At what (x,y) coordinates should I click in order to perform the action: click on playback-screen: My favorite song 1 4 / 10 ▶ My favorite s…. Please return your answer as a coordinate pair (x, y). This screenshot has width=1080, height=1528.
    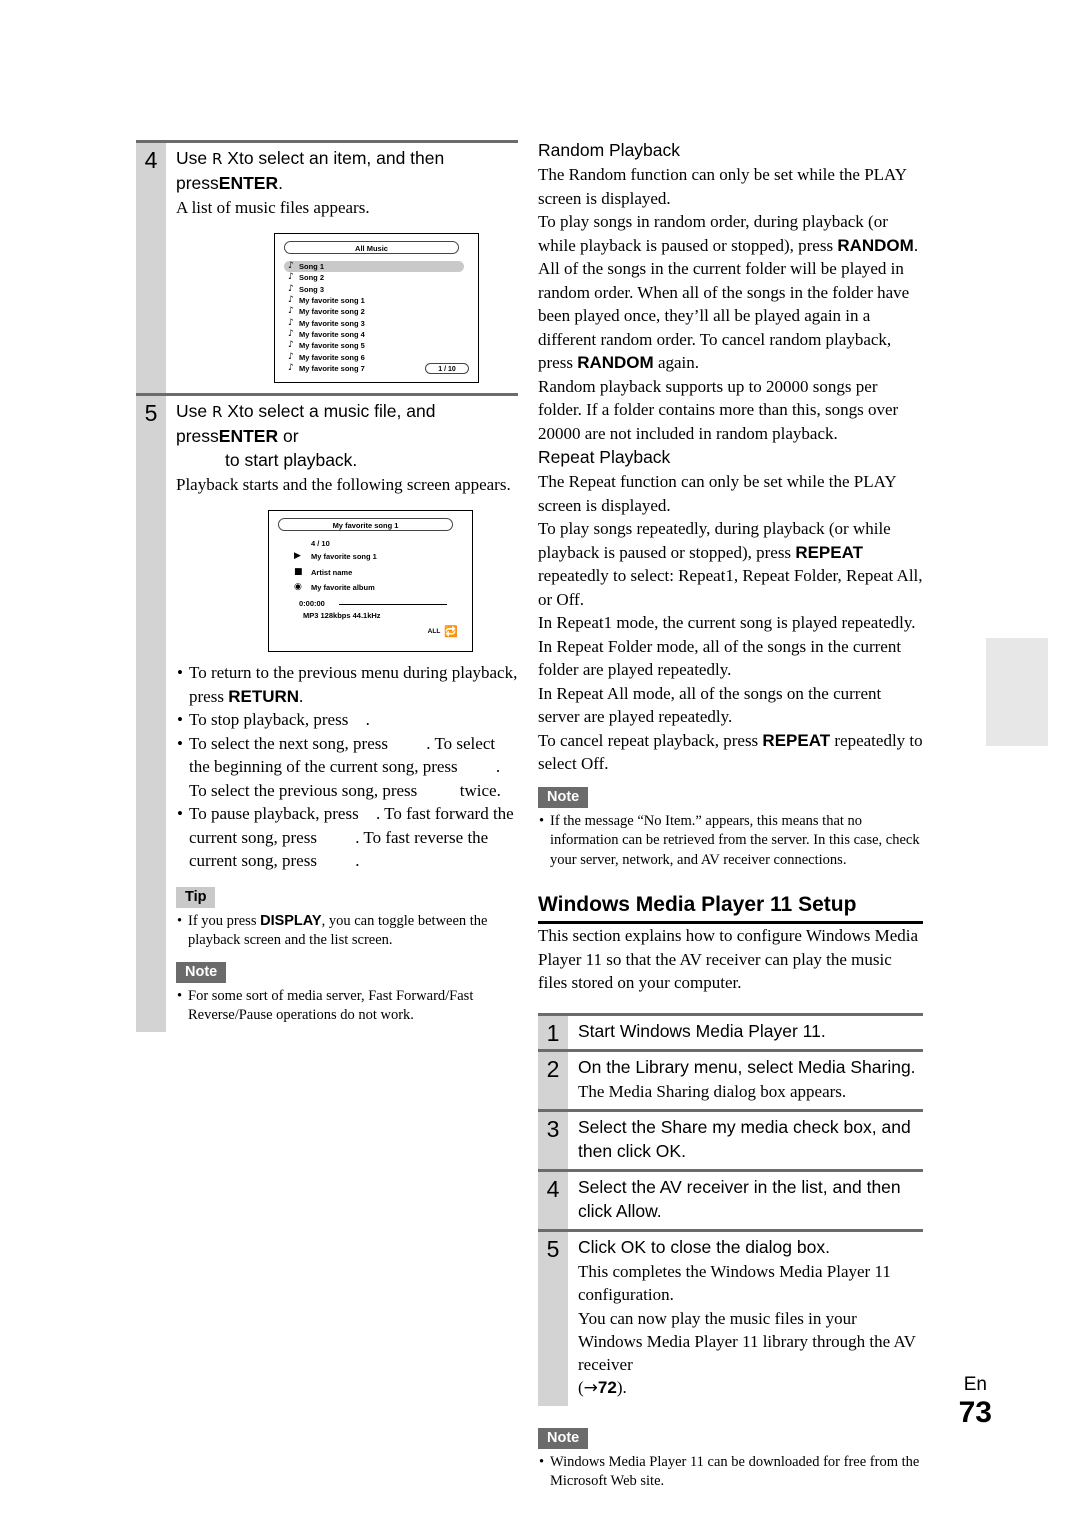
    Looking at the image, I should click on (370, 581).